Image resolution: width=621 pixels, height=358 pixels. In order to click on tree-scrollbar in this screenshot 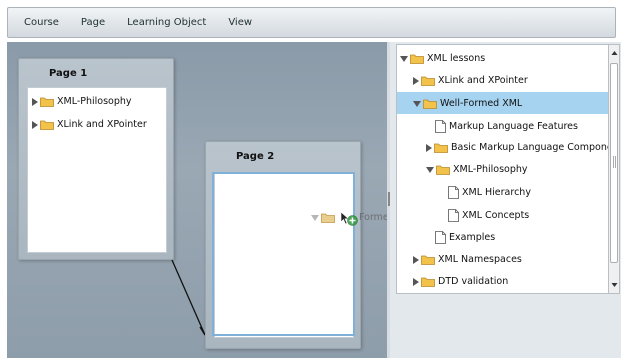, I will do `click(614, 169)`.